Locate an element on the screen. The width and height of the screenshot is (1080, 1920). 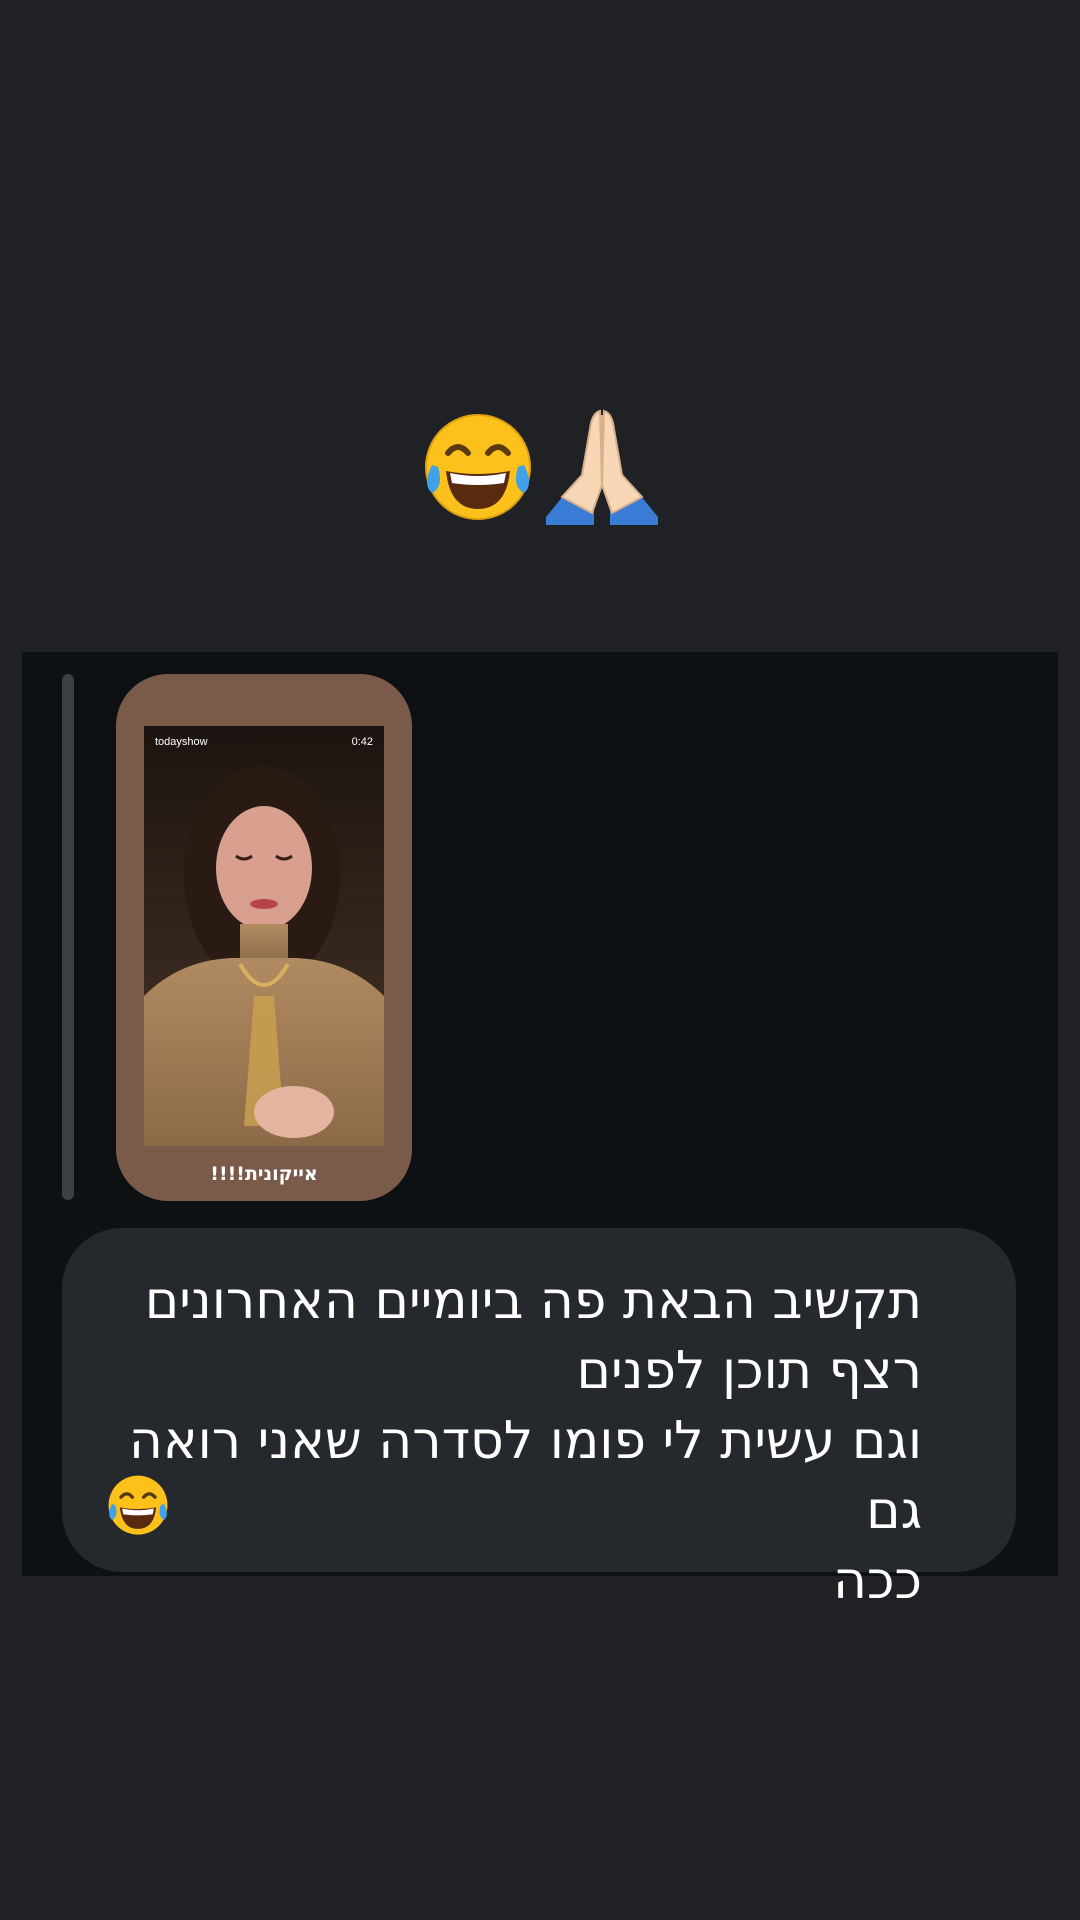
message-line: ככה is located at coordinates (877, 1581).